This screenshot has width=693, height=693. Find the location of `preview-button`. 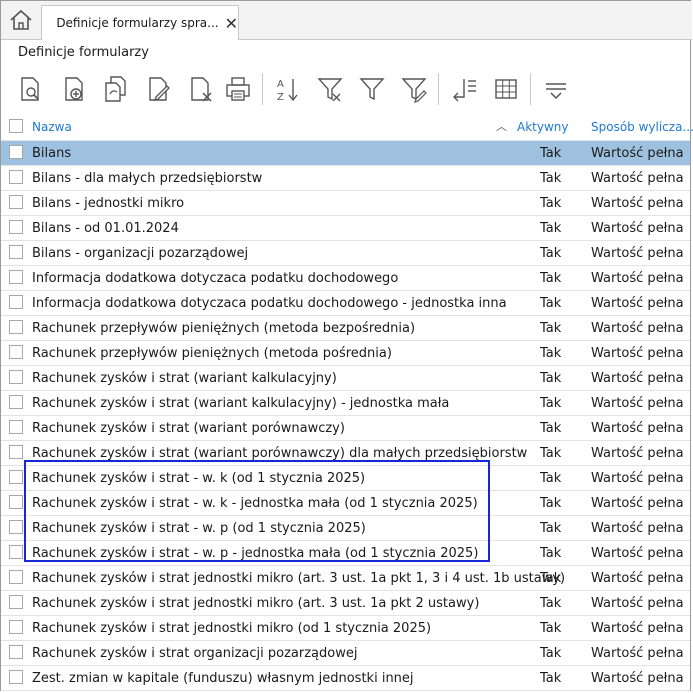

preview-button is located at coordinates (30, 89).